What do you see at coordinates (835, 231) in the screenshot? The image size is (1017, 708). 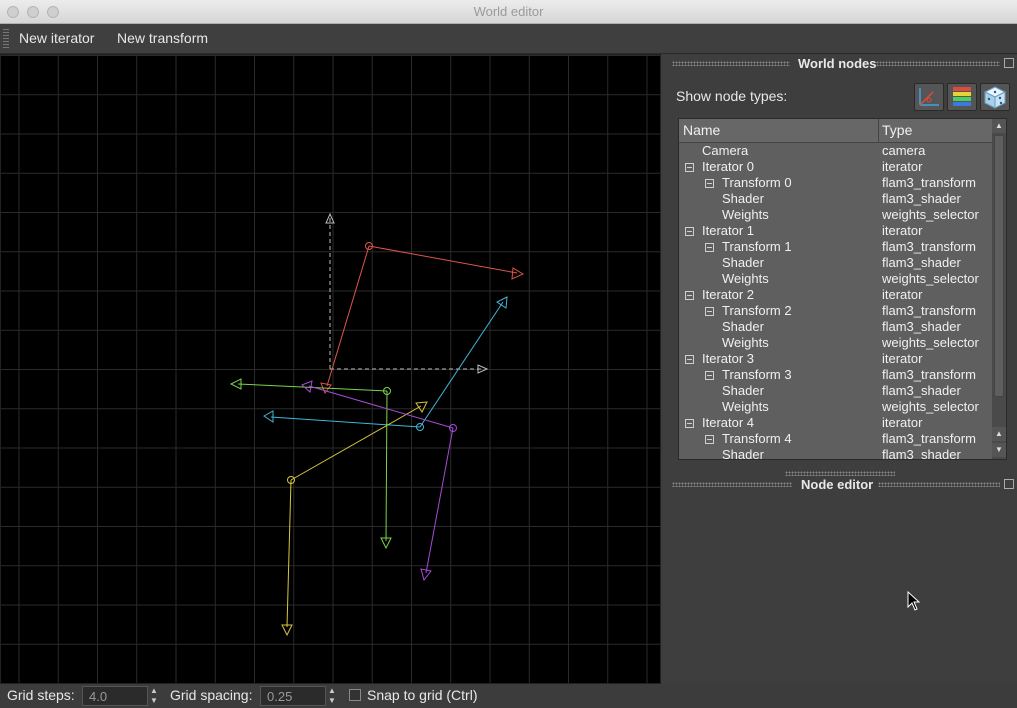 I see `tree-row: Iterator 1 iterator` at bounding box center [835, 231].